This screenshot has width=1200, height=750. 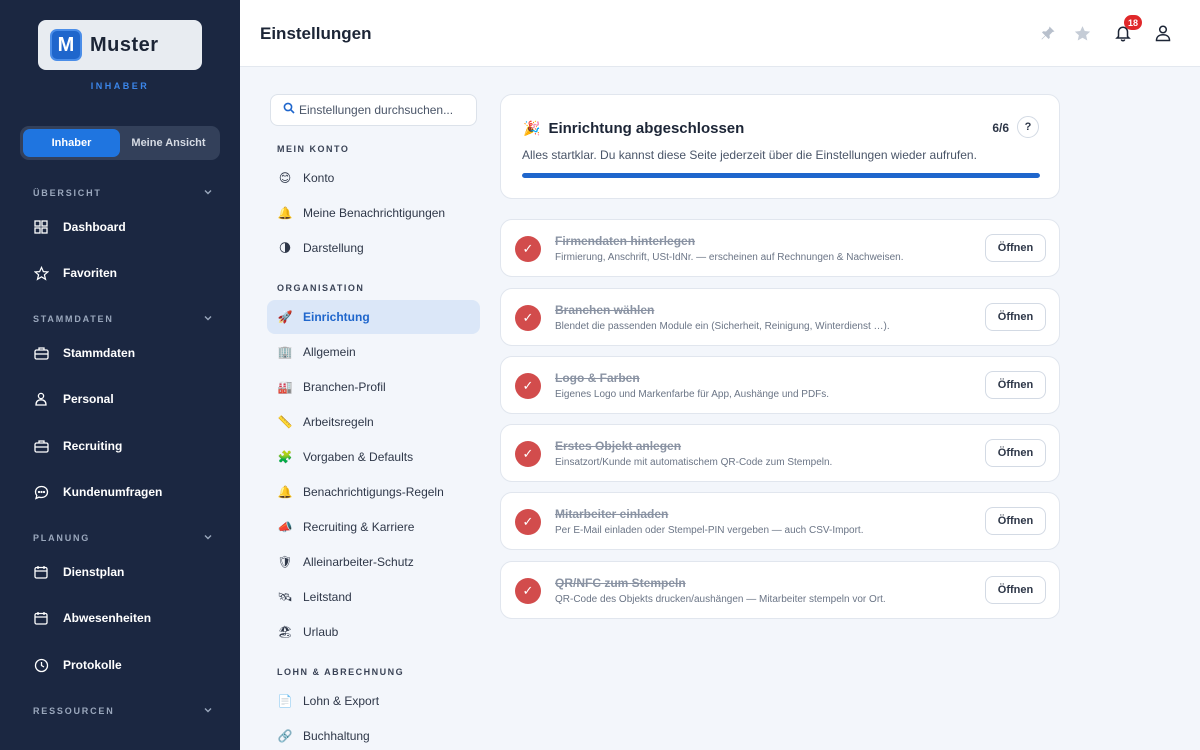 I want to click on settings-item-accounting: 🔗 Buchhaltung, so click(x=373, y=734).